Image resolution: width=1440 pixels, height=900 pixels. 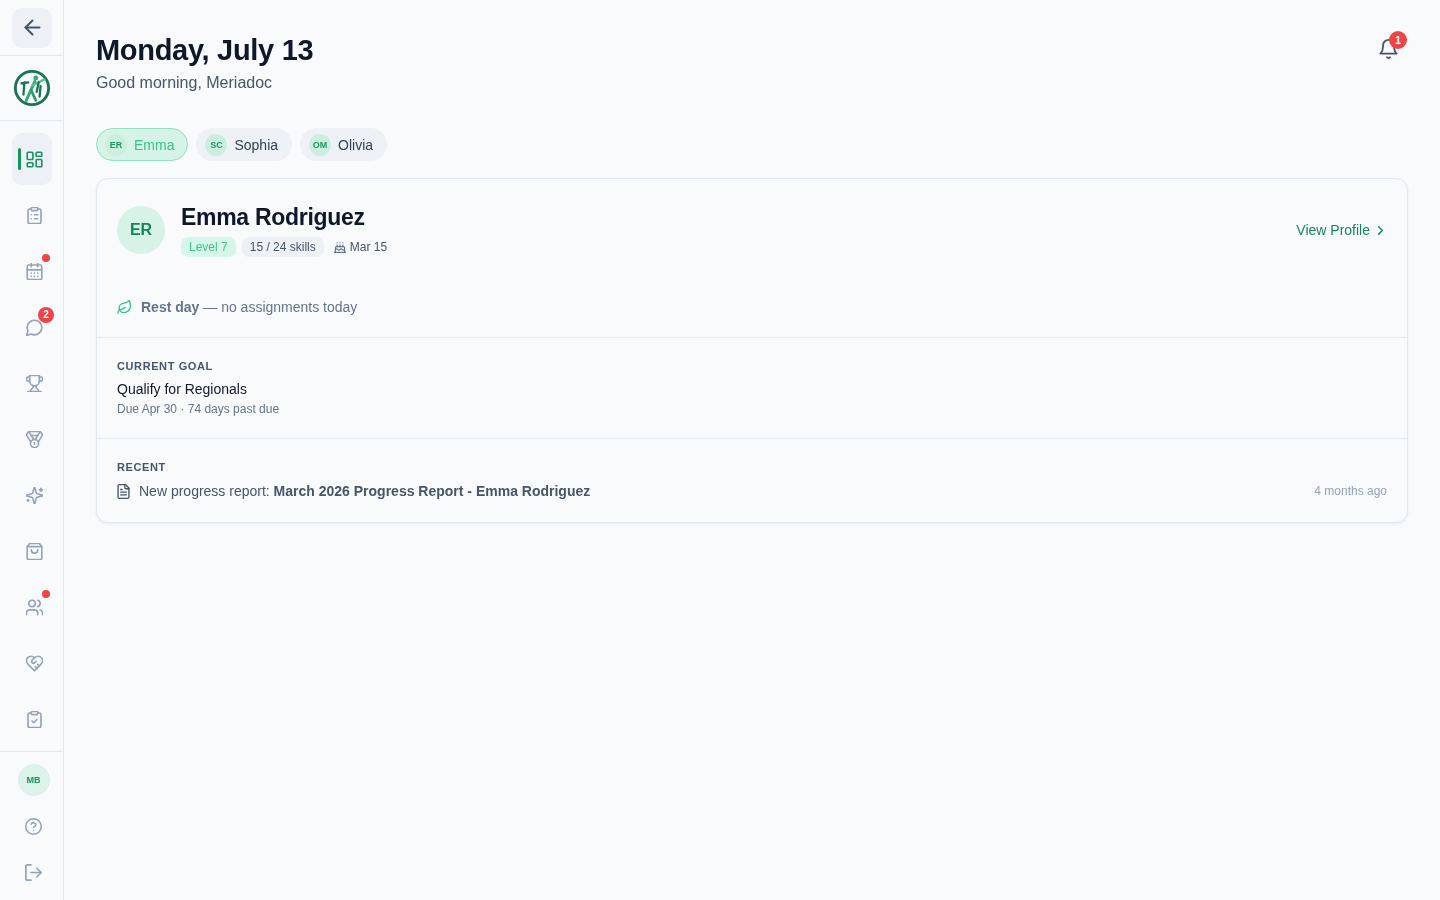 I want to click on athlete-avatar: OM, so click(x=320, y=144).